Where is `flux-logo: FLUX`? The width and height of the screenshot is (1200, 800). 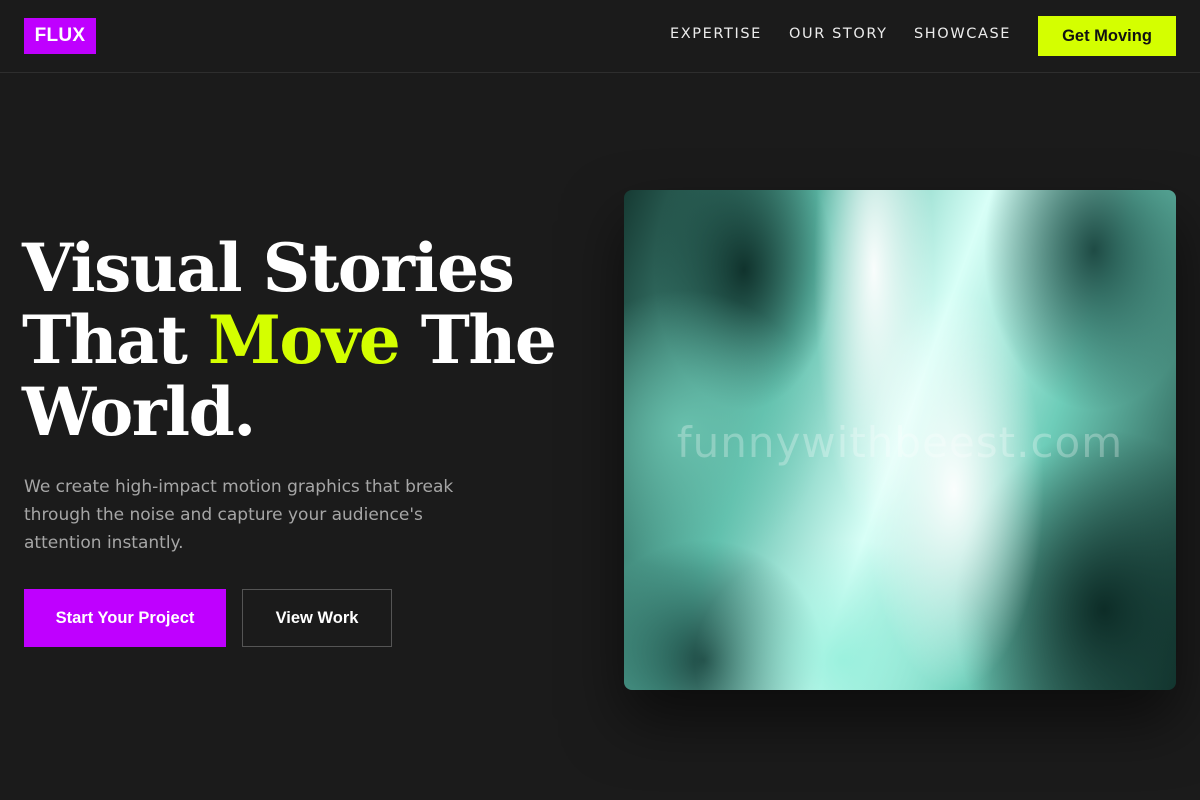
flux-logo: FLUX is located at coordinates (60, 36).